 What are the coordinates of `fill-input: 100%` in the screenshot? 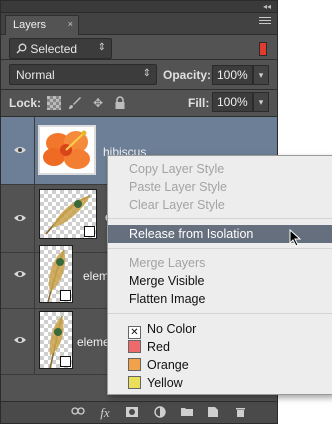 It's located at (232, 102).